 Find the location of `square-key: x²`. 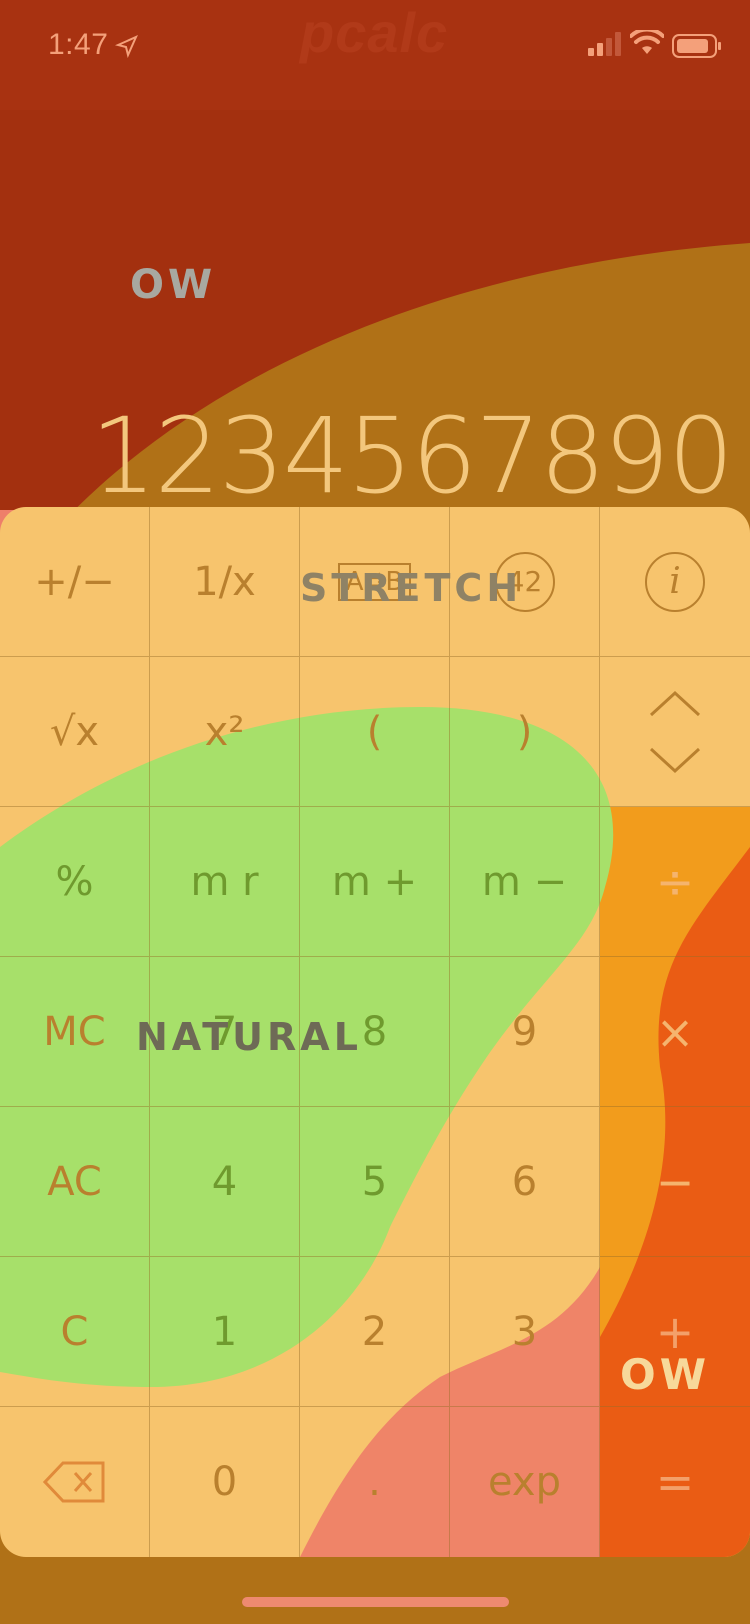

square-key: x² is located at coordinates (225, 732).